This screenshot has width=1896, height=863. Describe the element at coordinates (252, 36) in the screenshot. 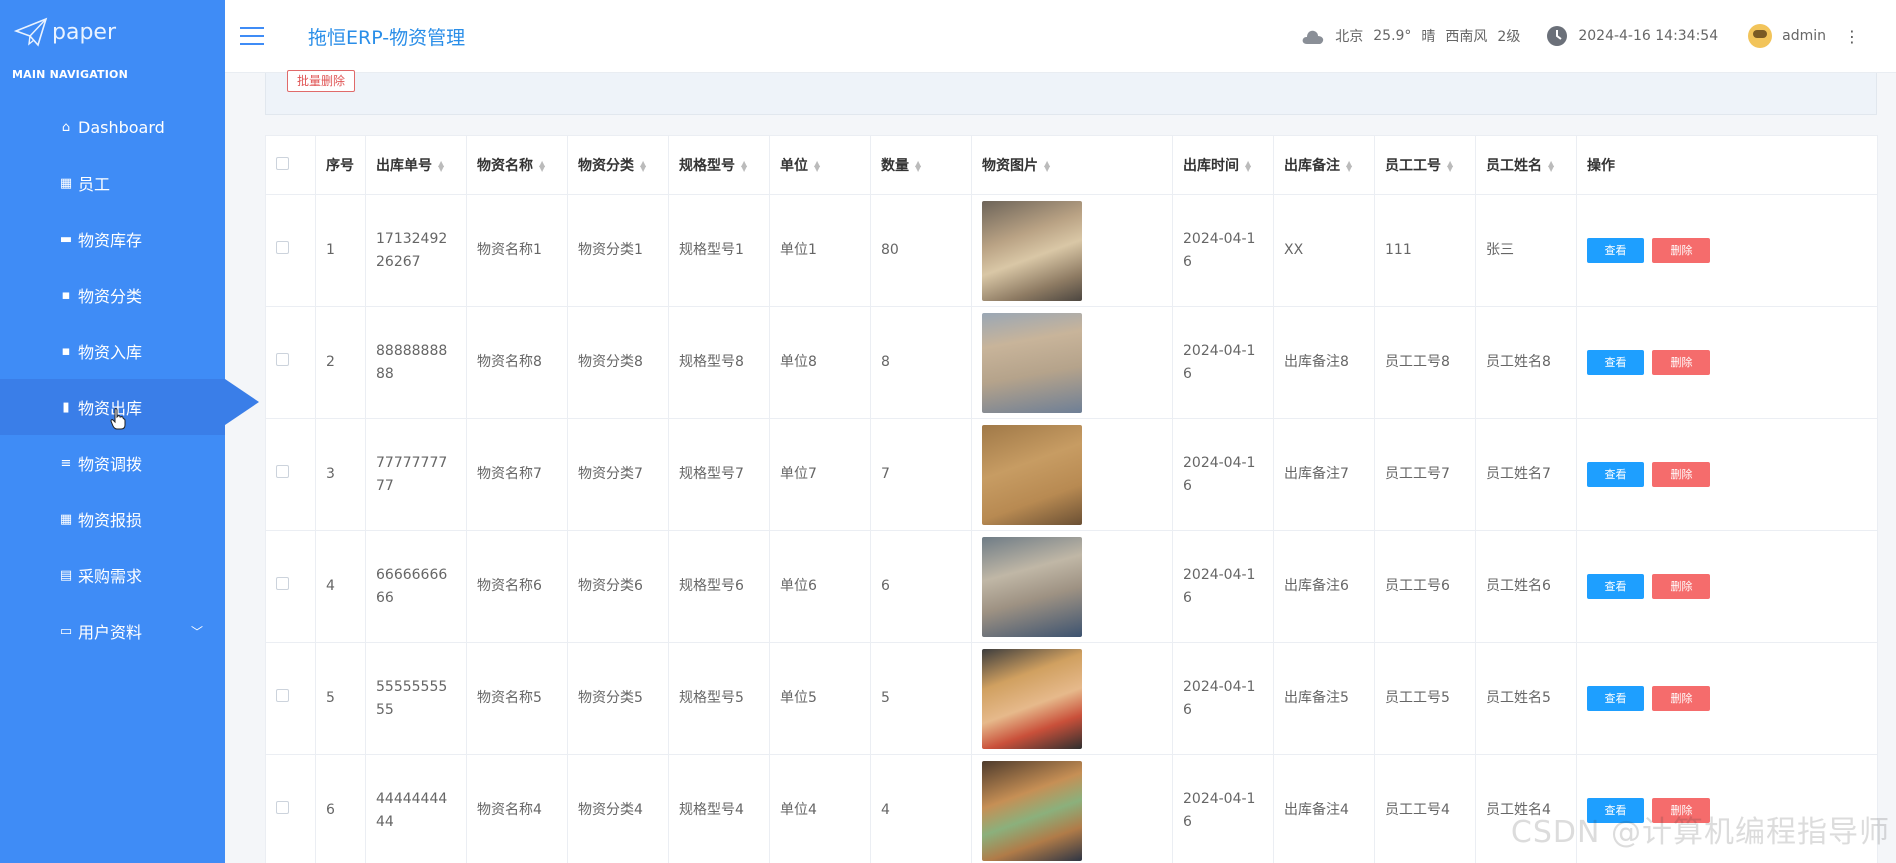

I see `menu-toggle-icon` at that location.